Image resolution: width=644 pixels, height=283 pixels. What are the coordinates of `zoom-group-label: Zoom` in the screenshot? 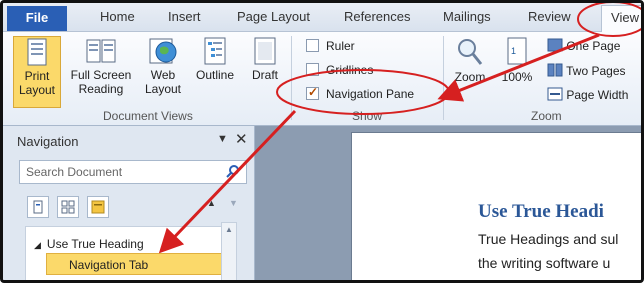 It's located at (546, 116).